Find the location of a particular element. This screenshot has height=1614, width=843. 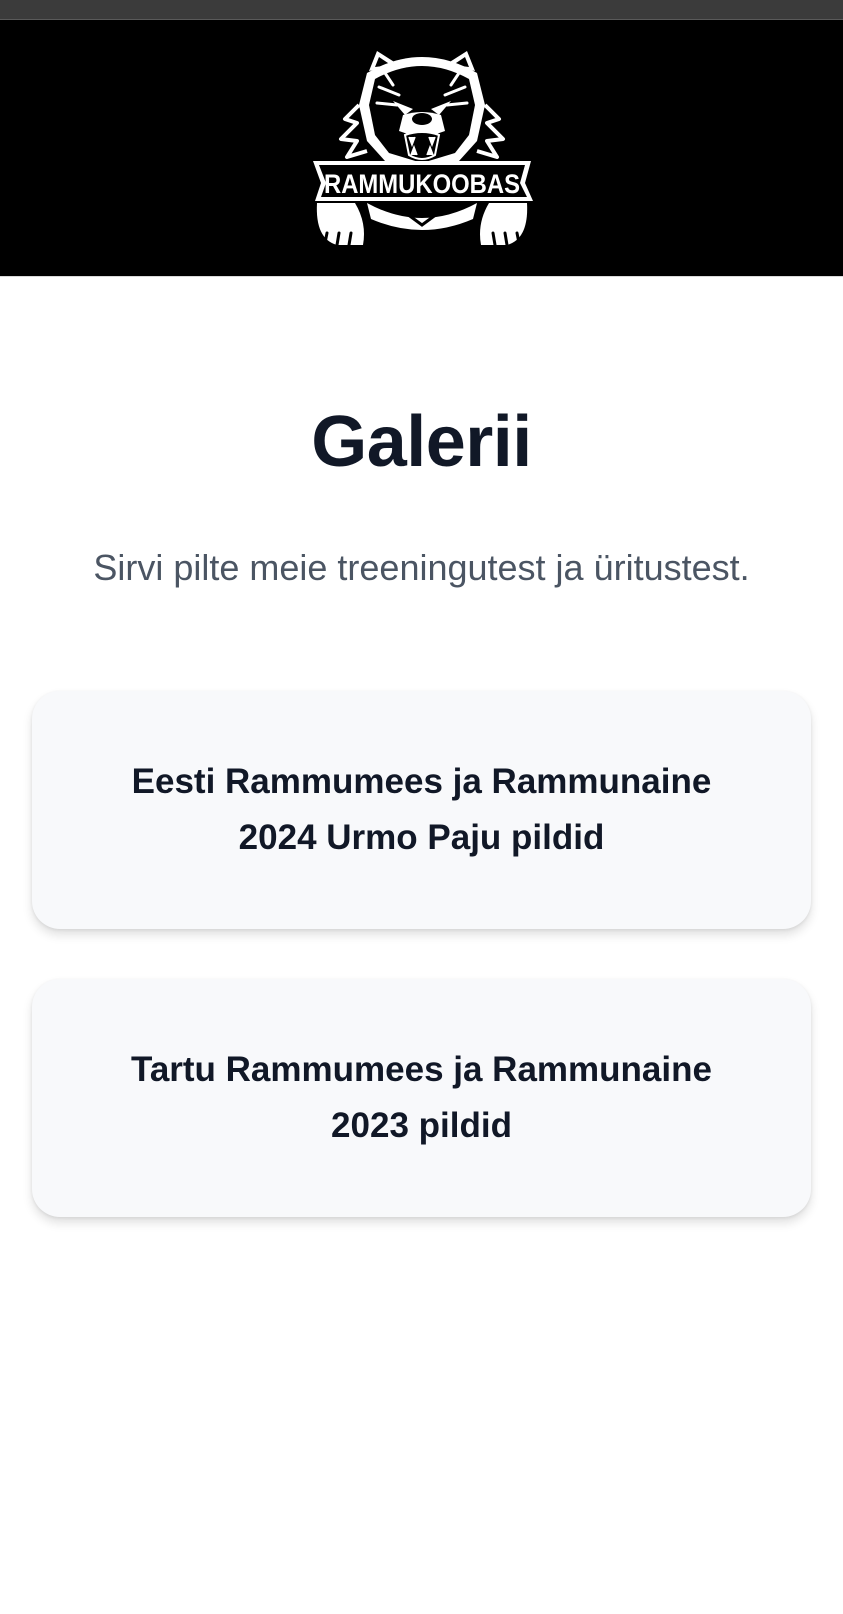

logo-link: RAMMUKOOBAS is located at coordinates (422, 148).